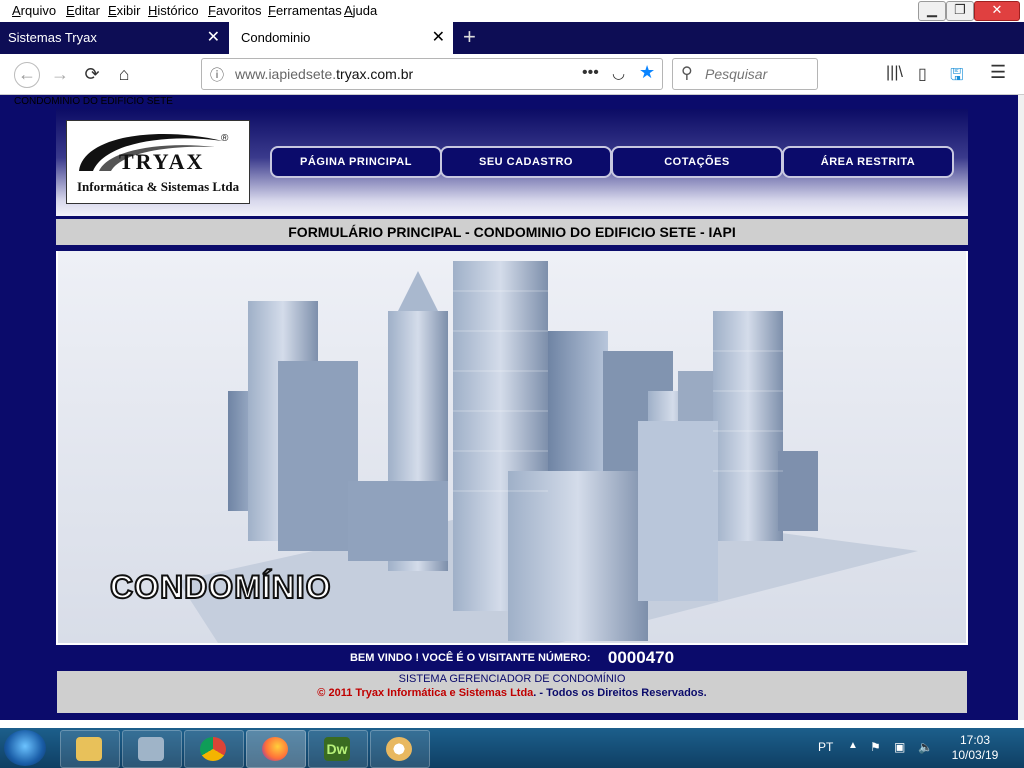 This screenshot has width=1024, height=768. I want to click on dreamweaver-icon: Dw, so click(337, 749).